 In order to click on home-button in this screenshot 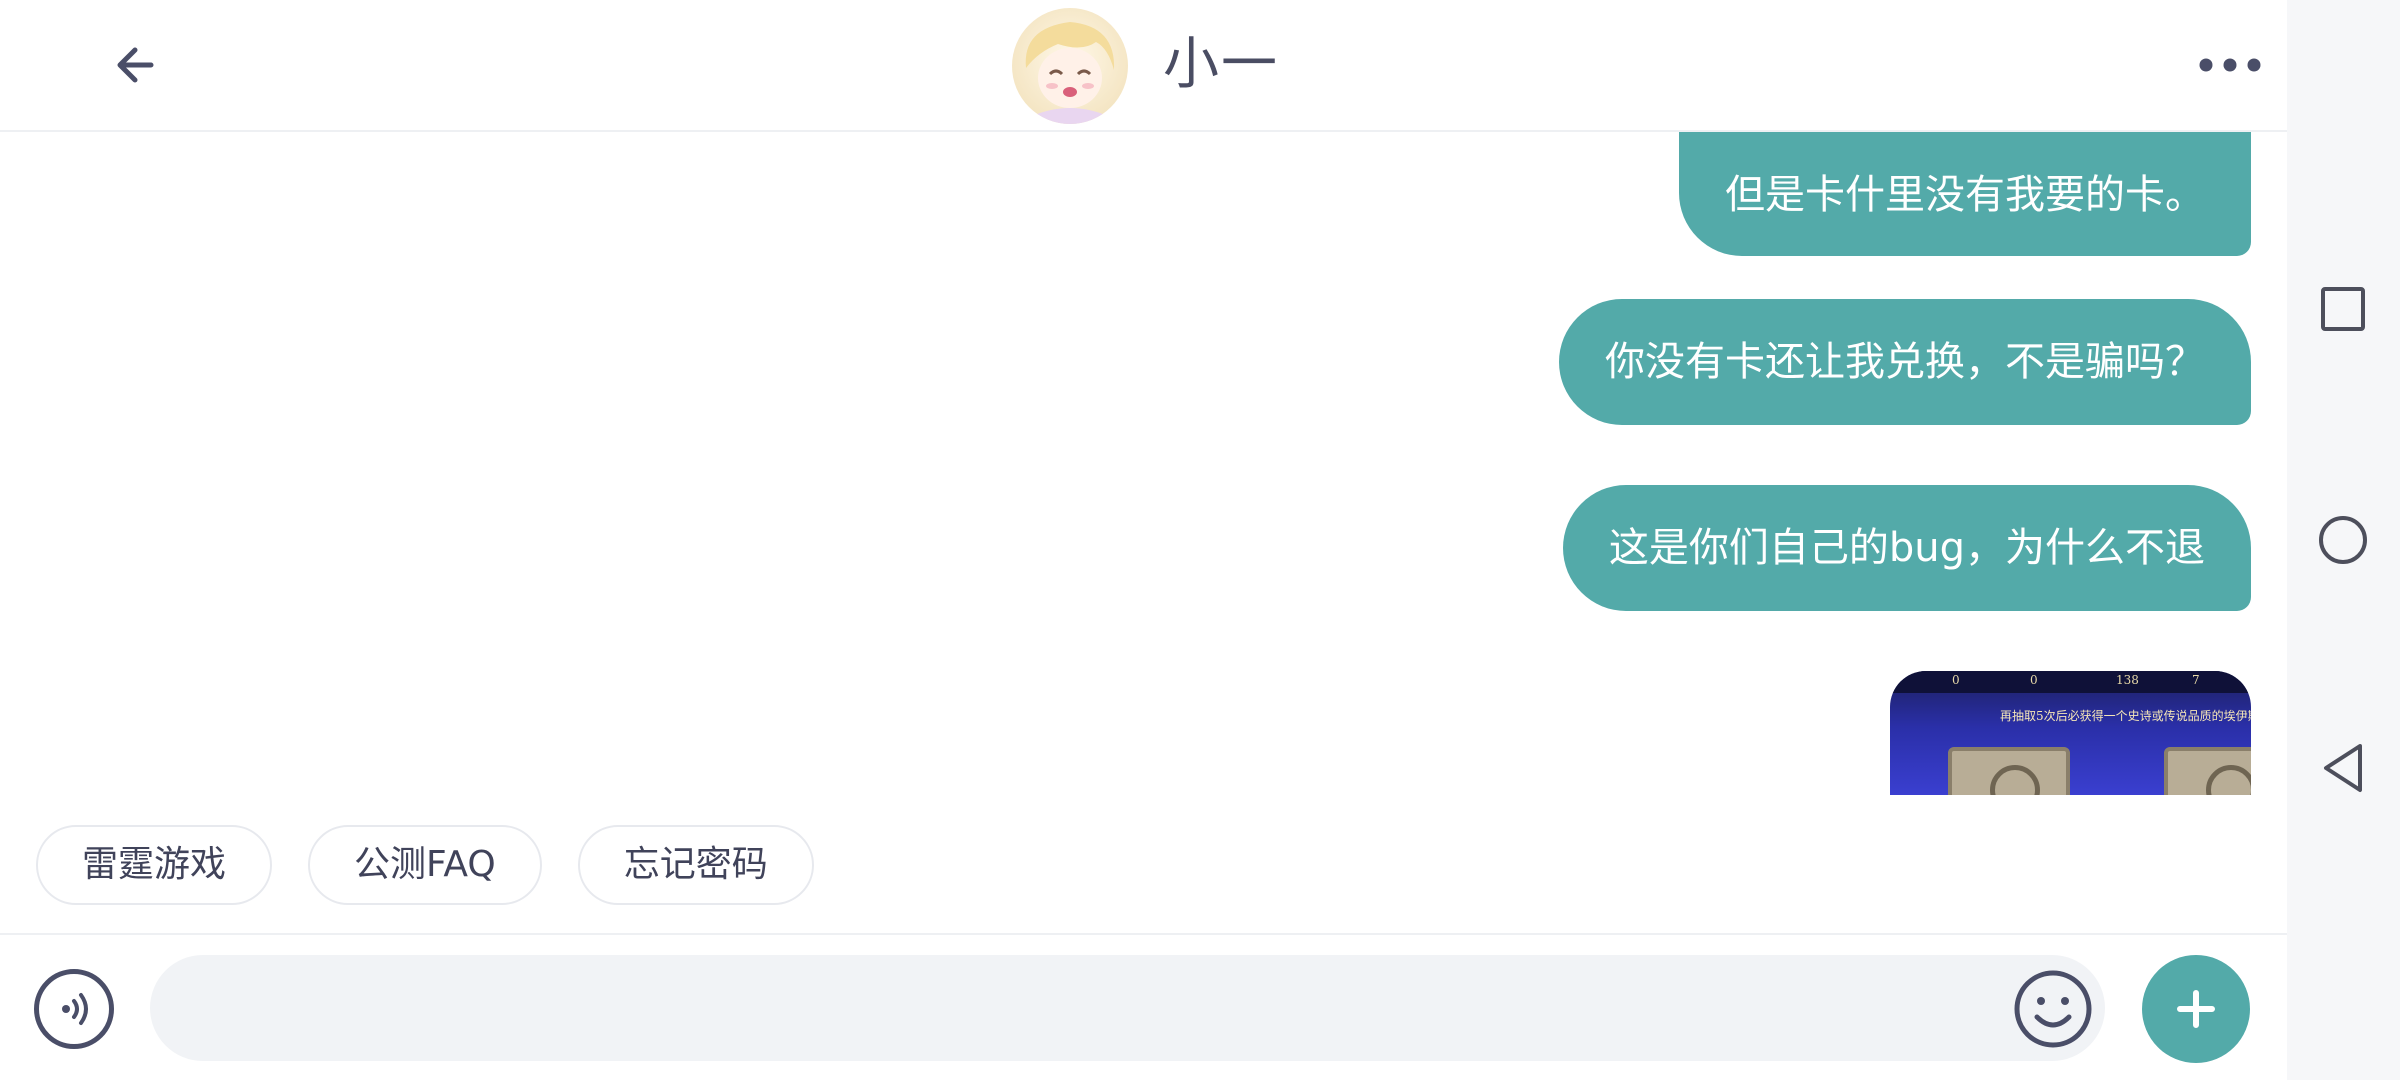, I will do `click(2343, 540)`.